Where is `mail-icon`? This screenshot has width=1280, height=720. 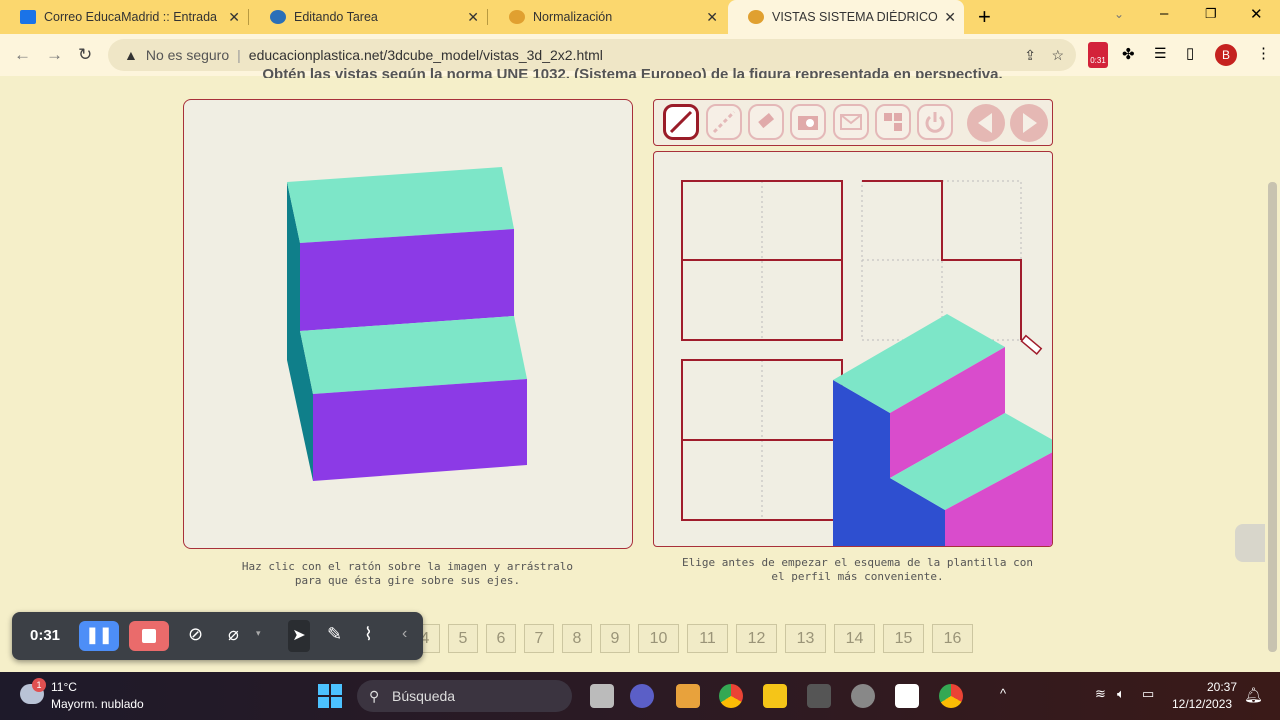 mail-icon is located at coordinates (28, 17).